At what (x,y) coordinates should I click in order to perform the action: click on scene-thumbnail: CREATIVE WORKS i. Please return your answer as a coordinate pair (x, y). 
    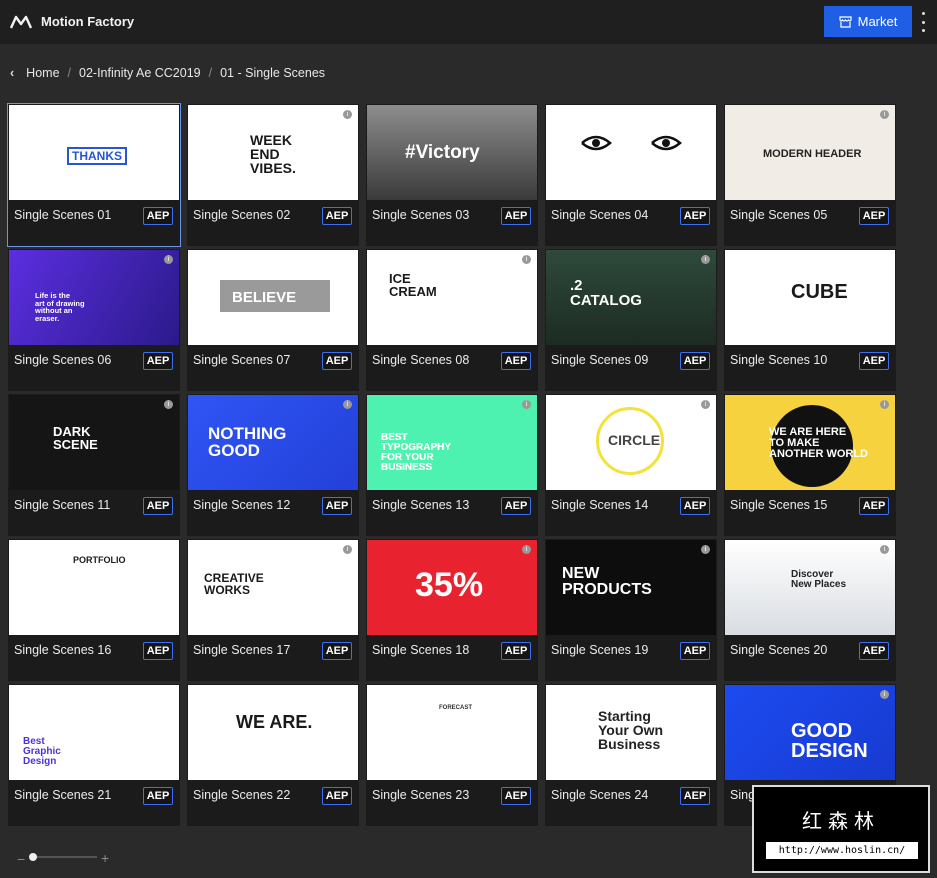
    Looking at the image, I should click on (273, 587).